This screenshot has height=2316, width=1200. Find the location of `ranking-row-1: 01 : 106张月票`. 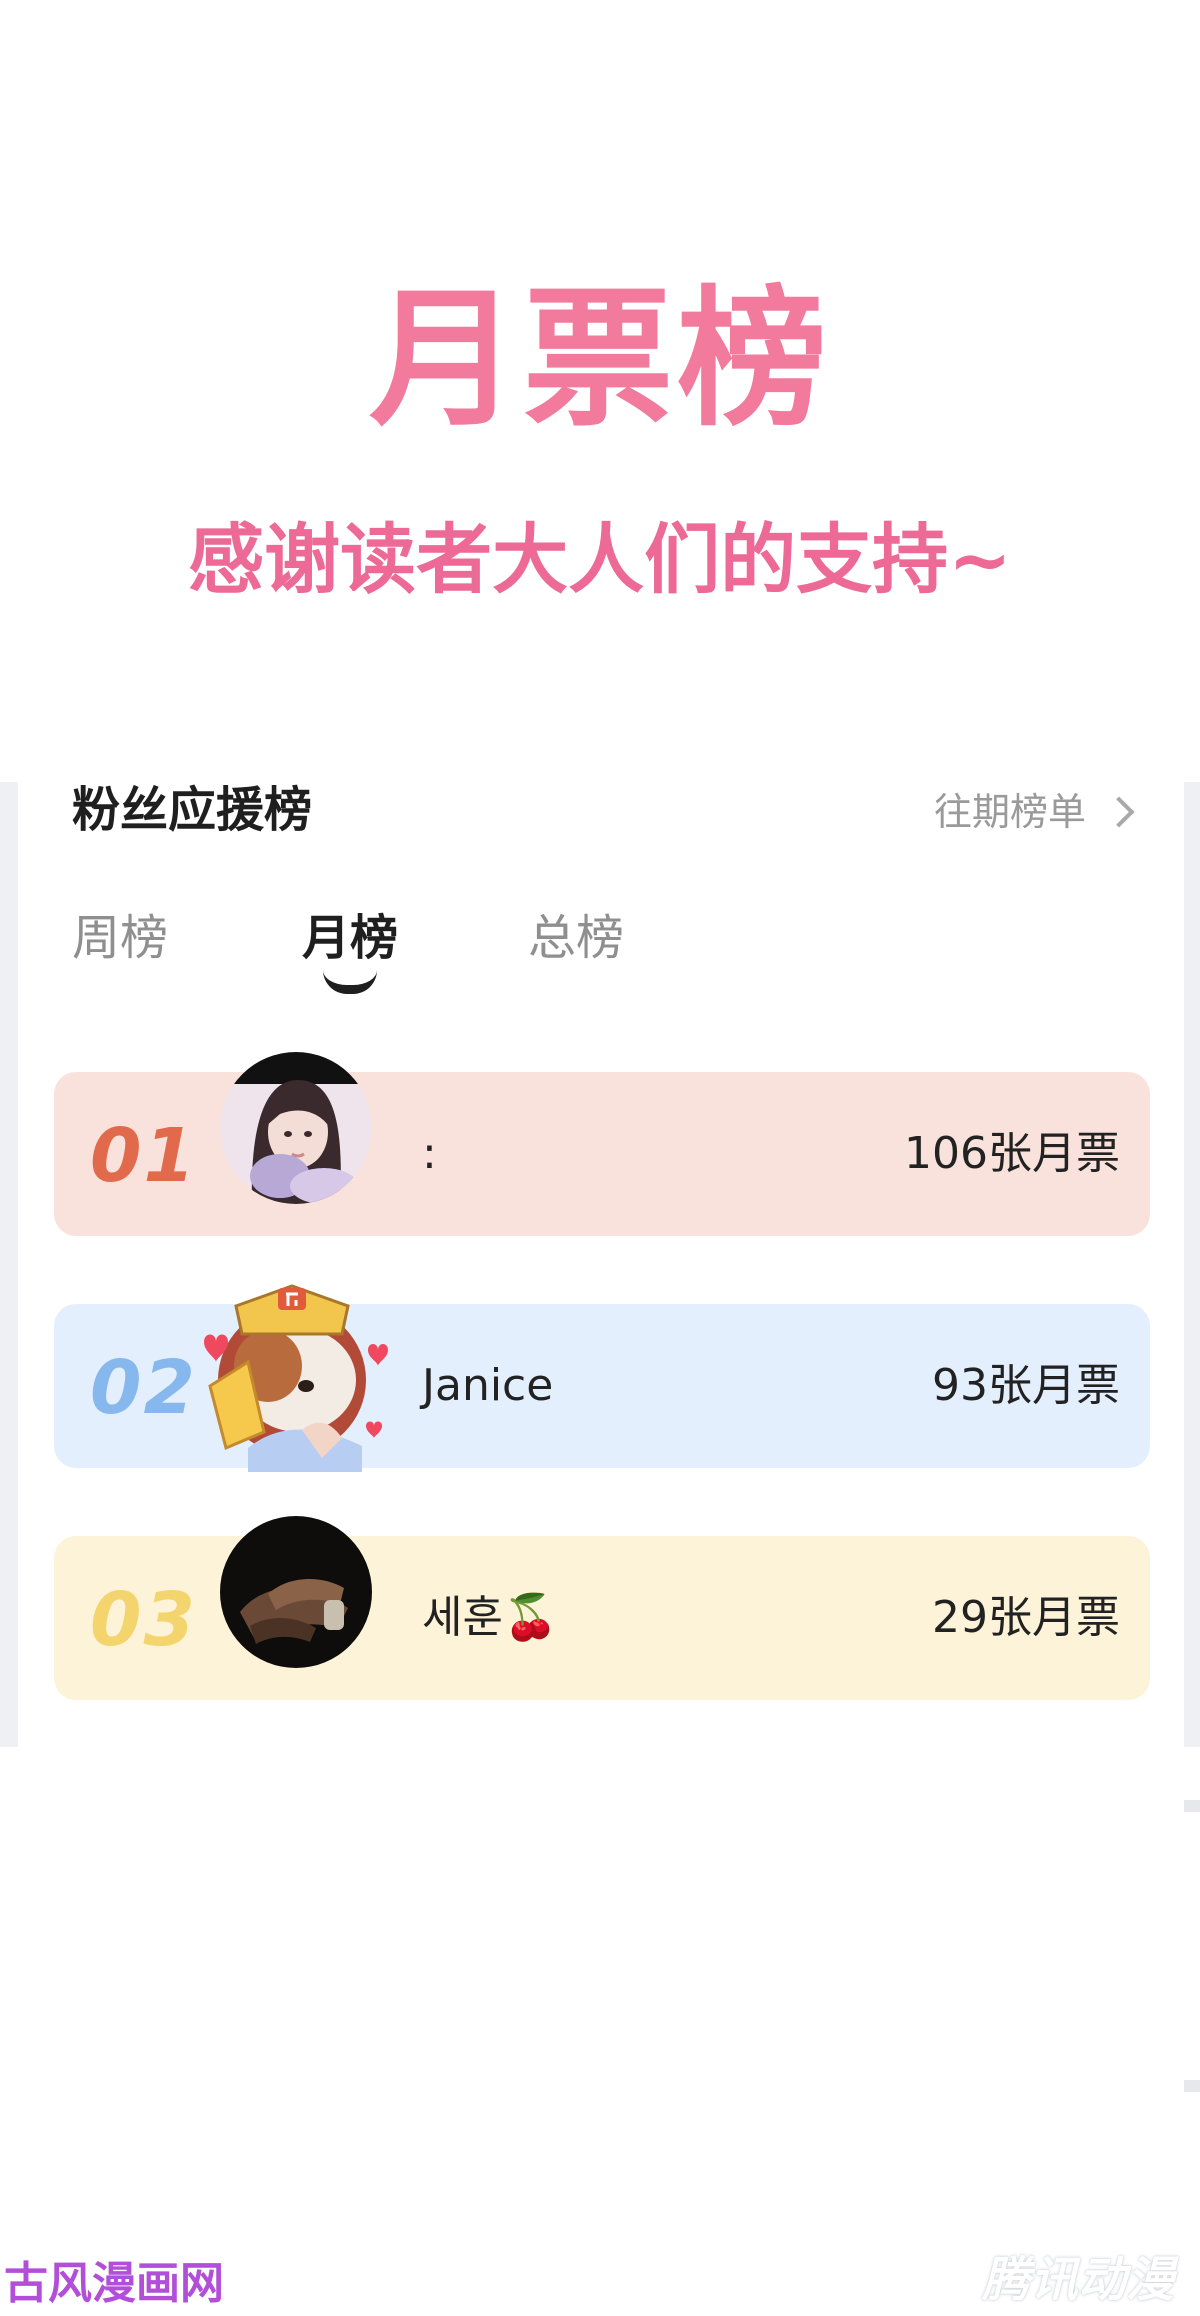

ranking-row-1: 01 : 106张月票 is located at coordinates (602, 1144).